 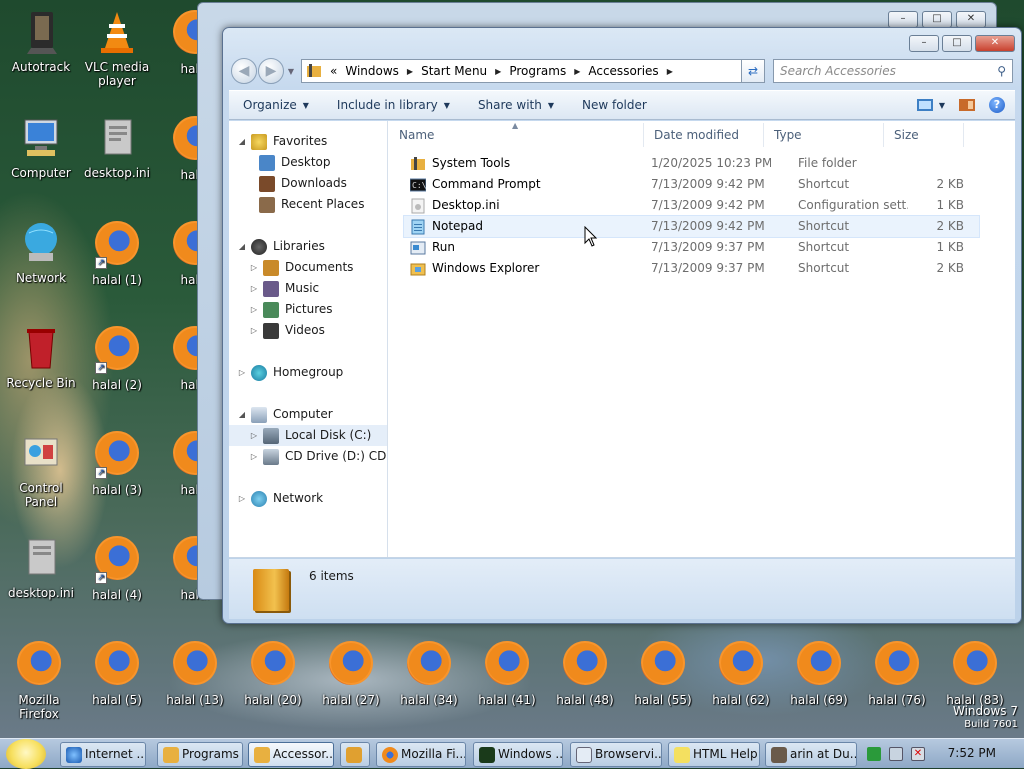 What do you see at coordinates (333, 71) in the screenshot?
I see `breadcrumb-overflow: «` at bounding box center [333, 71].